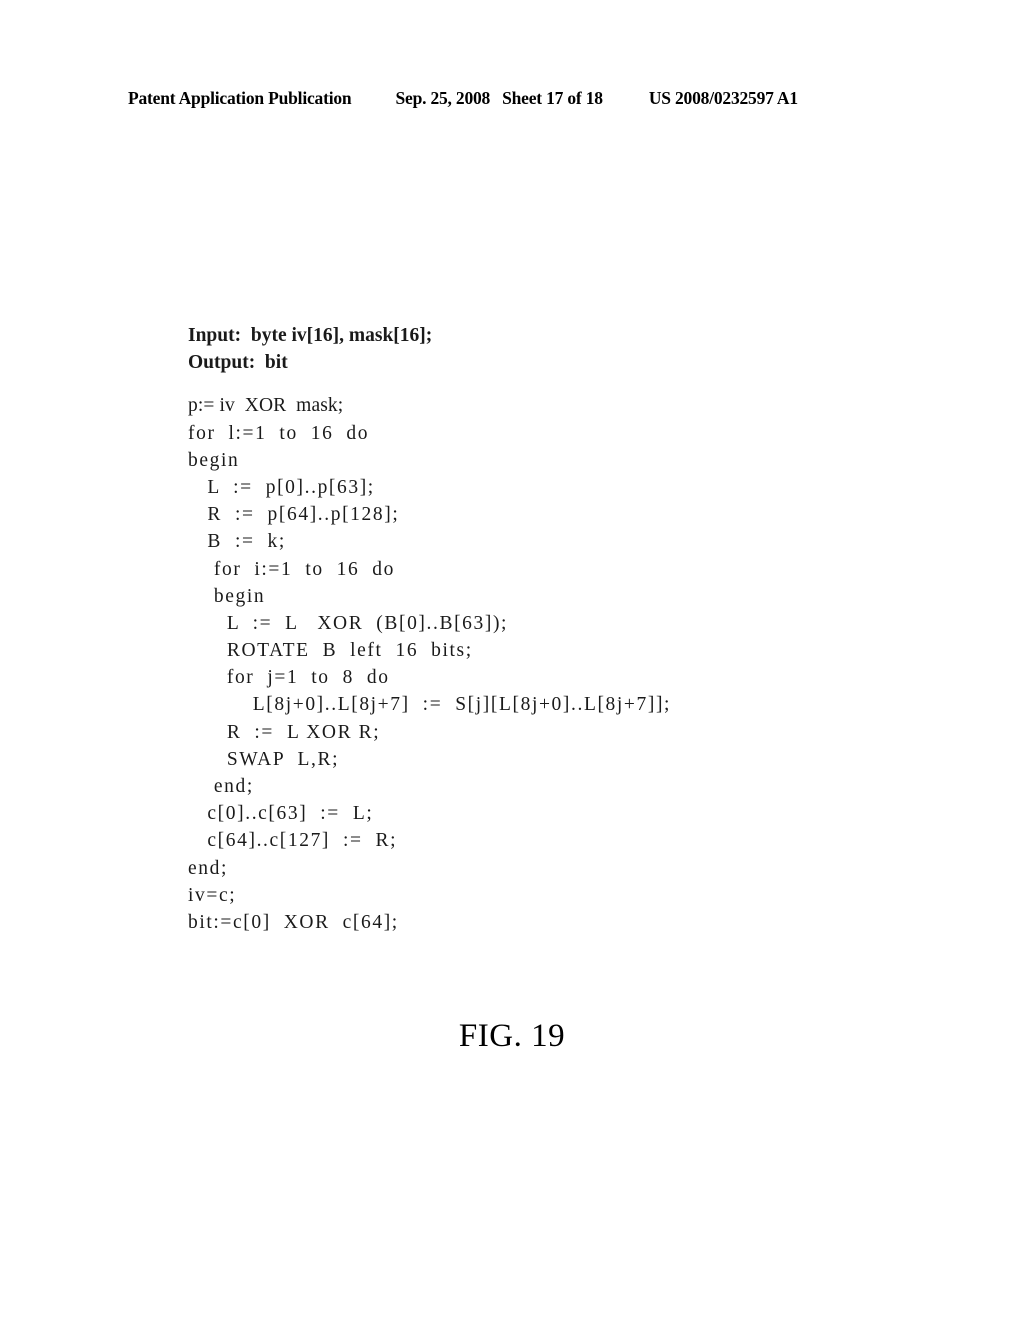 This screenshot has width=1024, height=1320. What do you see at coordinates (281, 814) in the screenshot?
I see `code-line: c[0]..c[63] := L;` at bounding box center [281, 814].